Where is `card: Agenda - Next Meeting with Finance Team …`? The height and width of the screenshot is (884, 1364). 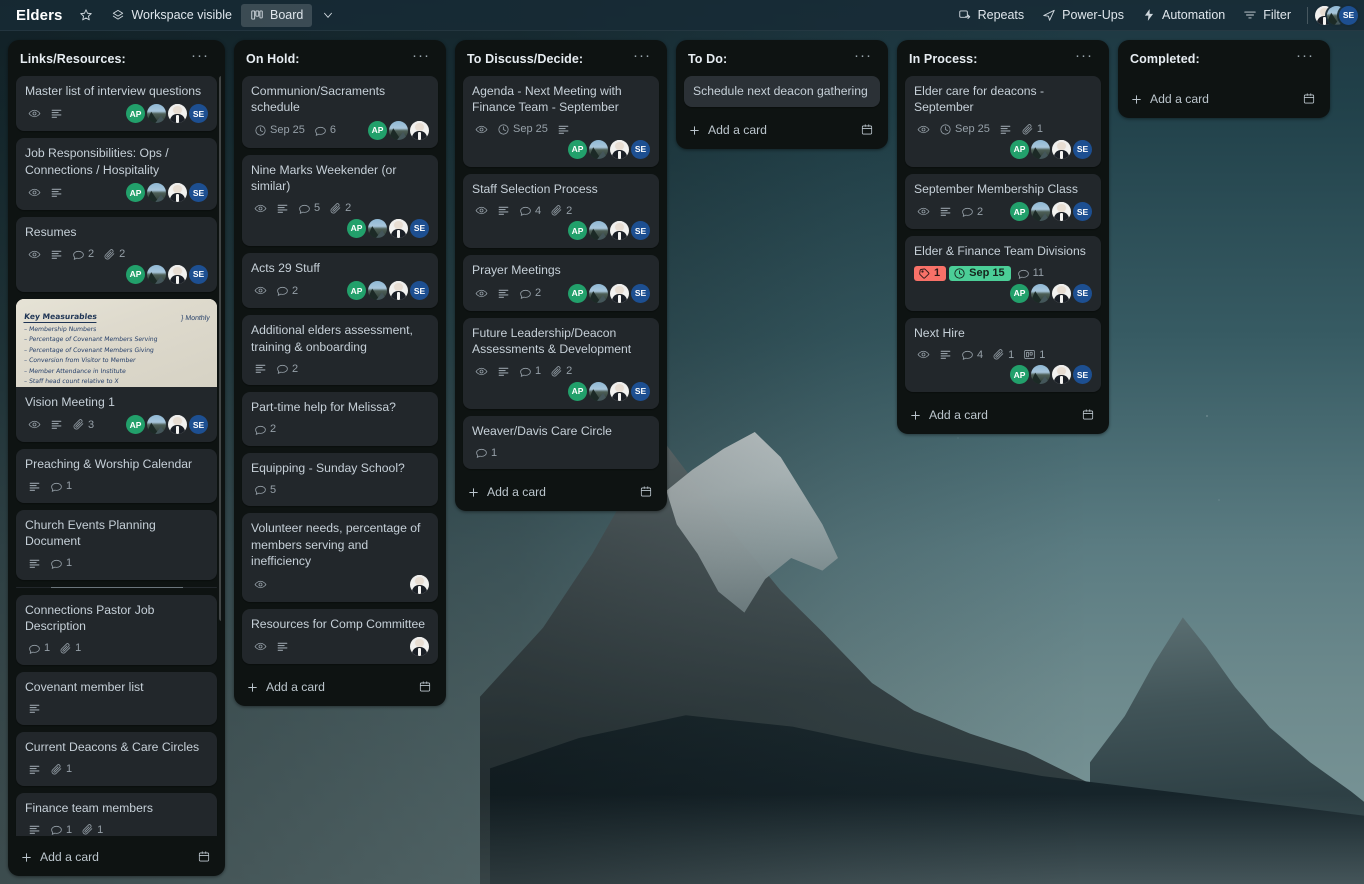 card: Agenda - Next Meeting with Finance Team … is located at coordinates (561, 121).